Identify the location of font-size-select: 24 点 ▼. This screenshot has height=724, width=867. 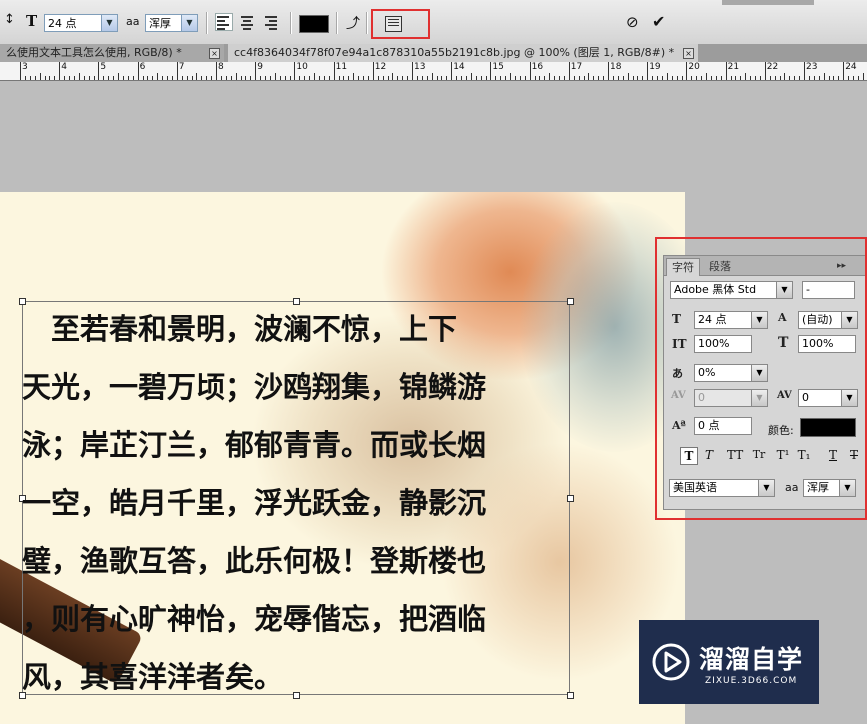
(81, 23).